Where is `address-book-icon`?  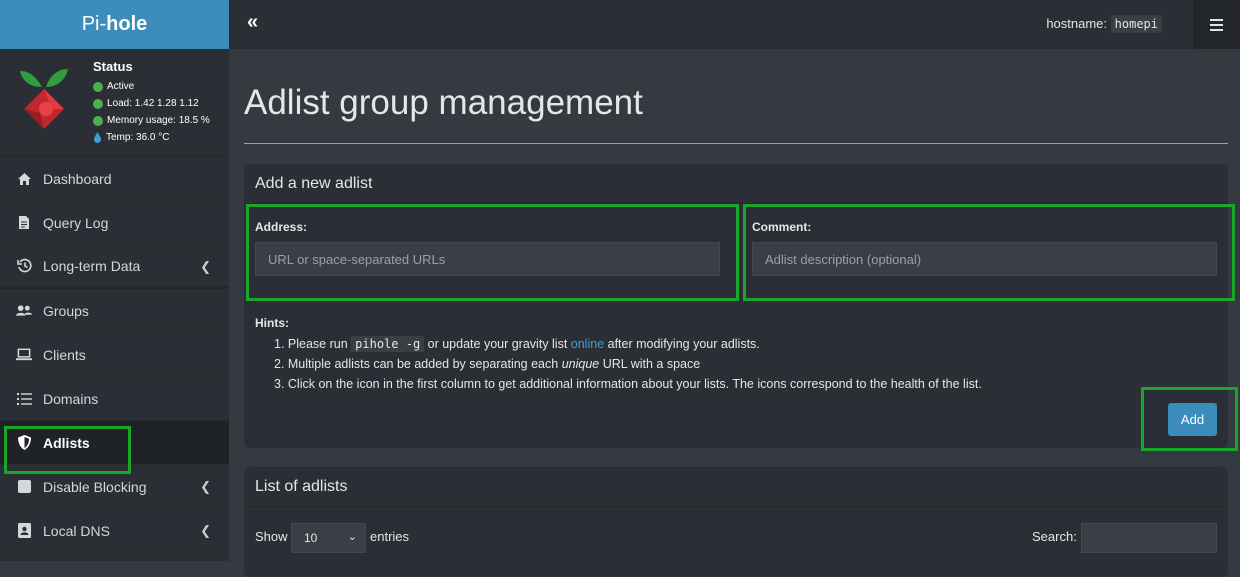 address-book-icon is located at coordinates (24, 531).